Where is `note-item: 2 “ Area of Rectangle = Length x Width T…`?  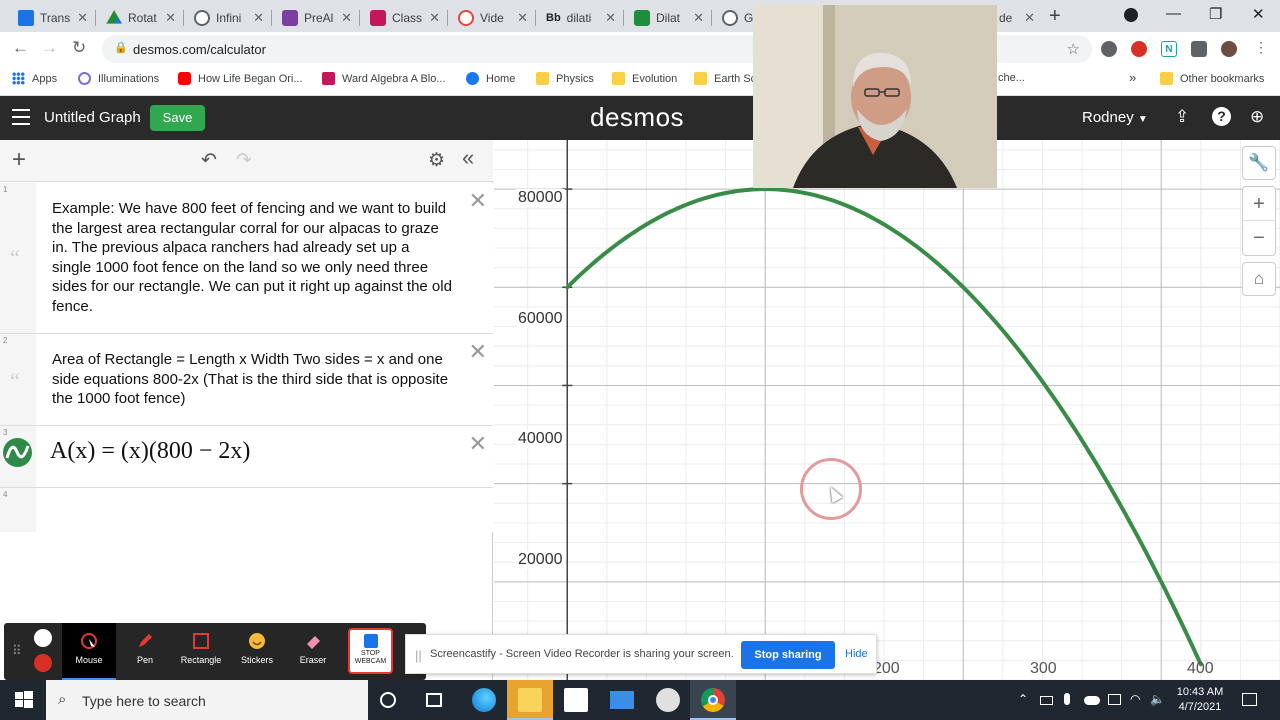
note-item: 2 “ Area of Rectangle = Length x Width T… is located at coordinates (246, 380).